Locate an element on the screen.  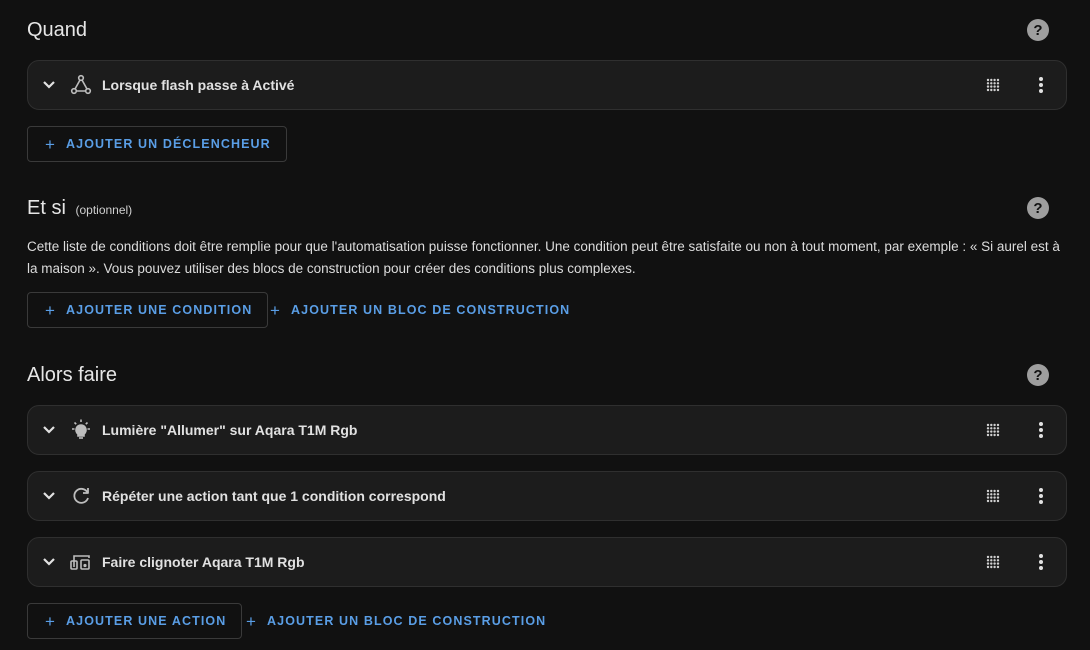
add-action-block-label: AJOUTER UN BLOC DE CONSTRUCTION is located at coordinates (407, 621).